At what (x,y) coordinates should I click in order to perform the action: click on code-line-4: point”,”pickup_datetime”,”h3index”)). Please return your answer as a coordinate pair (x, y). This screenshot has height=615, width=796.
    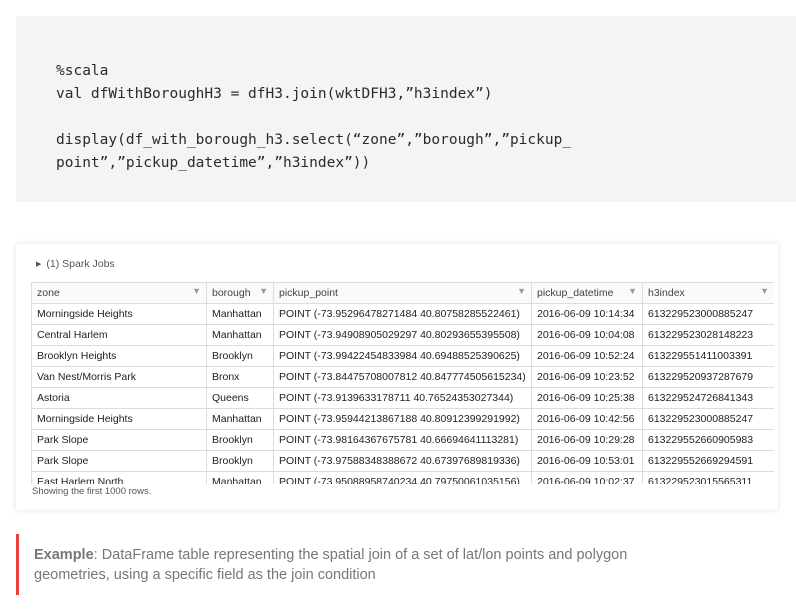
    Looking at the image, I should click on (213, 163).